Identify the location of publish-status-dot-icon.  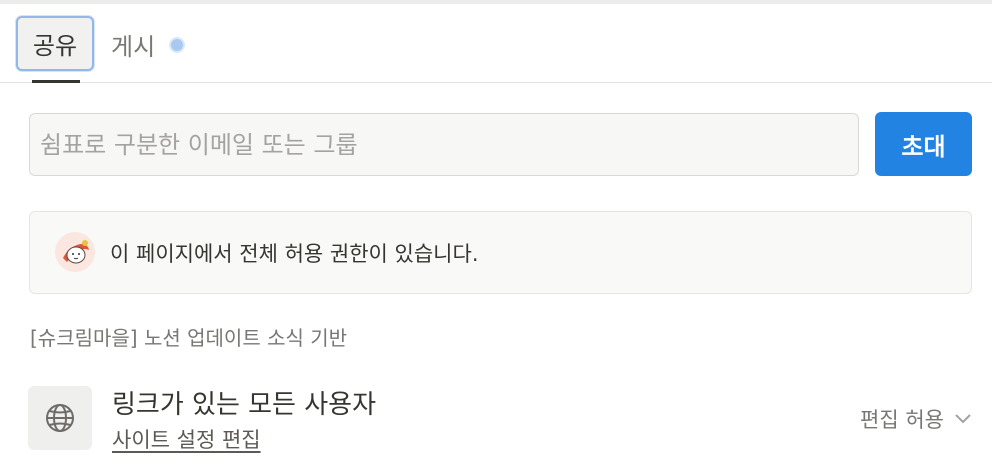
(177, 45).